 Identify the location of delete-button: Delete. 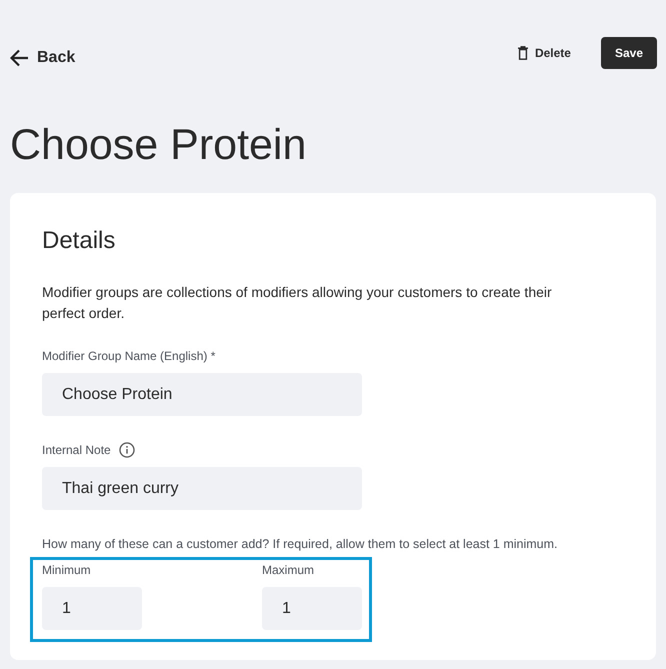
(544, 53).